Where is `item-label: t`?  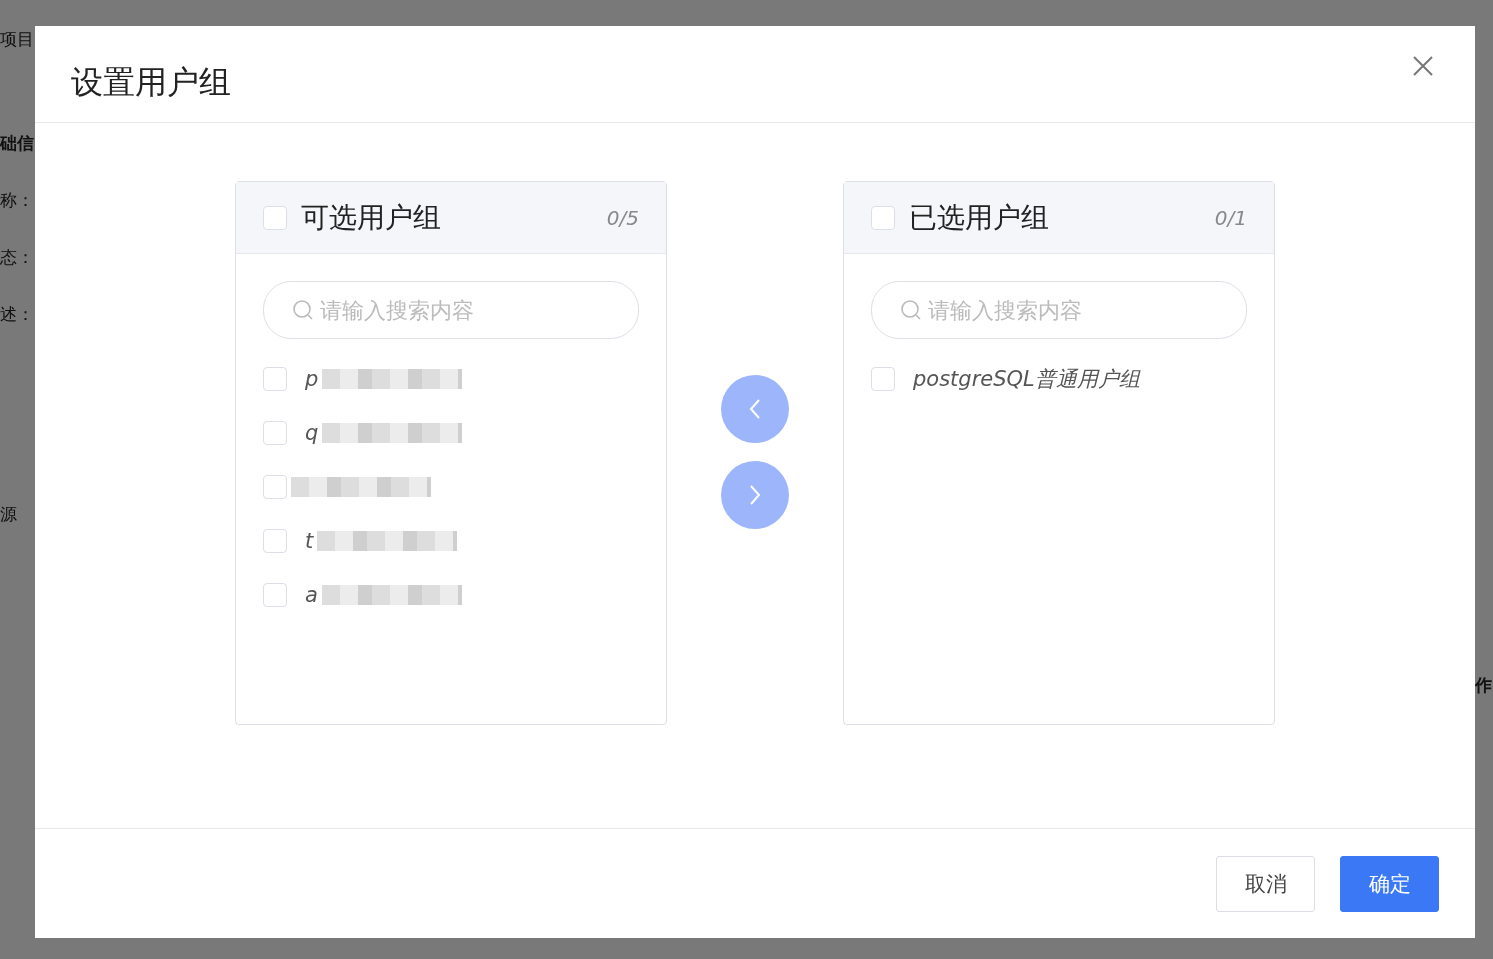 item-label: t is located at coordinates (309, 541).